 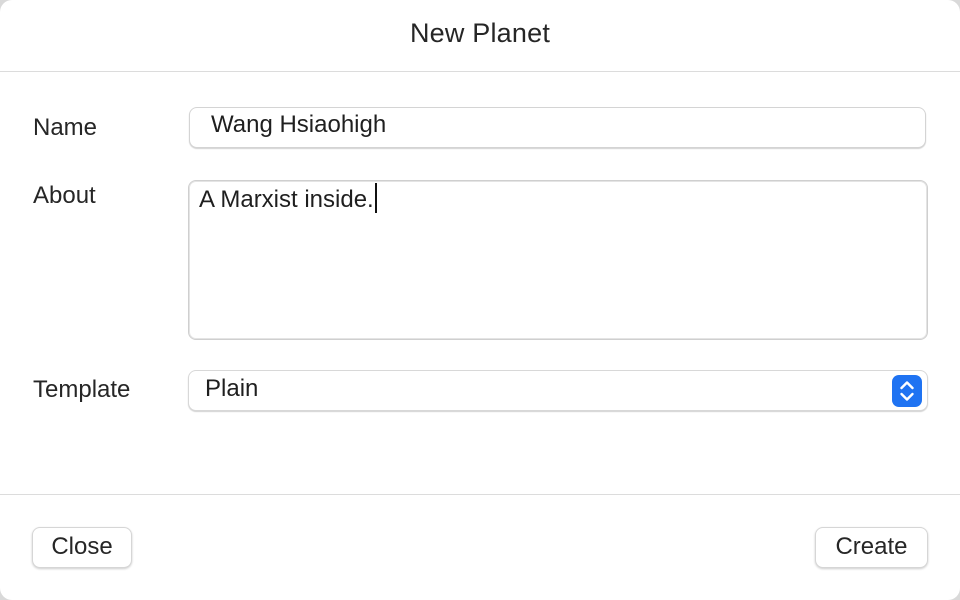 What do you see at coordinates (480, 494) in the screenshot?
I see `footer-divider` at bounding box center [480, 494].